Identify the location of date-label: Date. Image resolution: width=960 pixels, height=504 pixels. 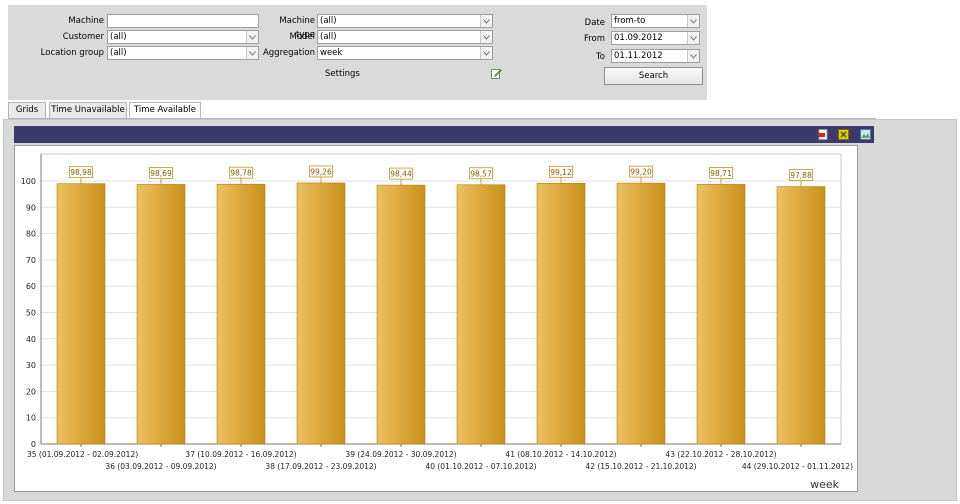
(594, 23).